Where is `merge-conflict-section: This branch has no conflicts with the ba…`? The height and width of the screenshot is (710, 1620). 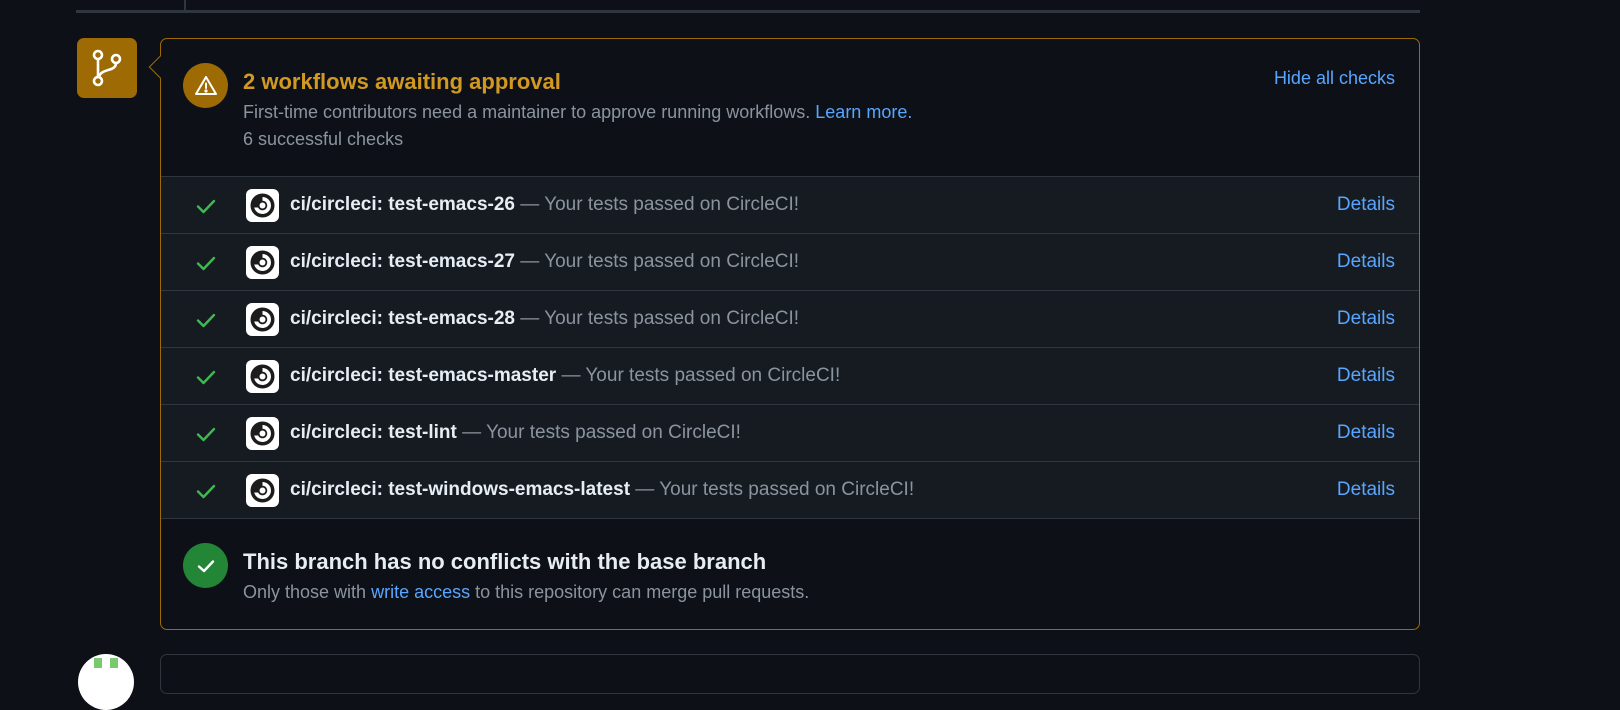 merge-conflict-section: This branch has no conflicts with the ba… is located at coordinates (790, 574).